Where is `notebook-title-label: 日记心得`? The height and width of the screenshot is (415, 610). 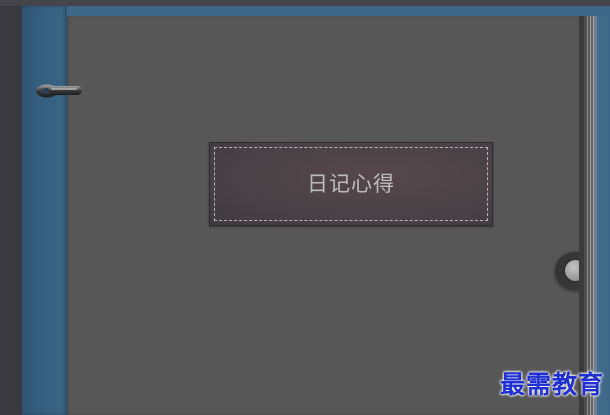 notebook-title-label: 日记心得 is located at coordinates (351, 184).